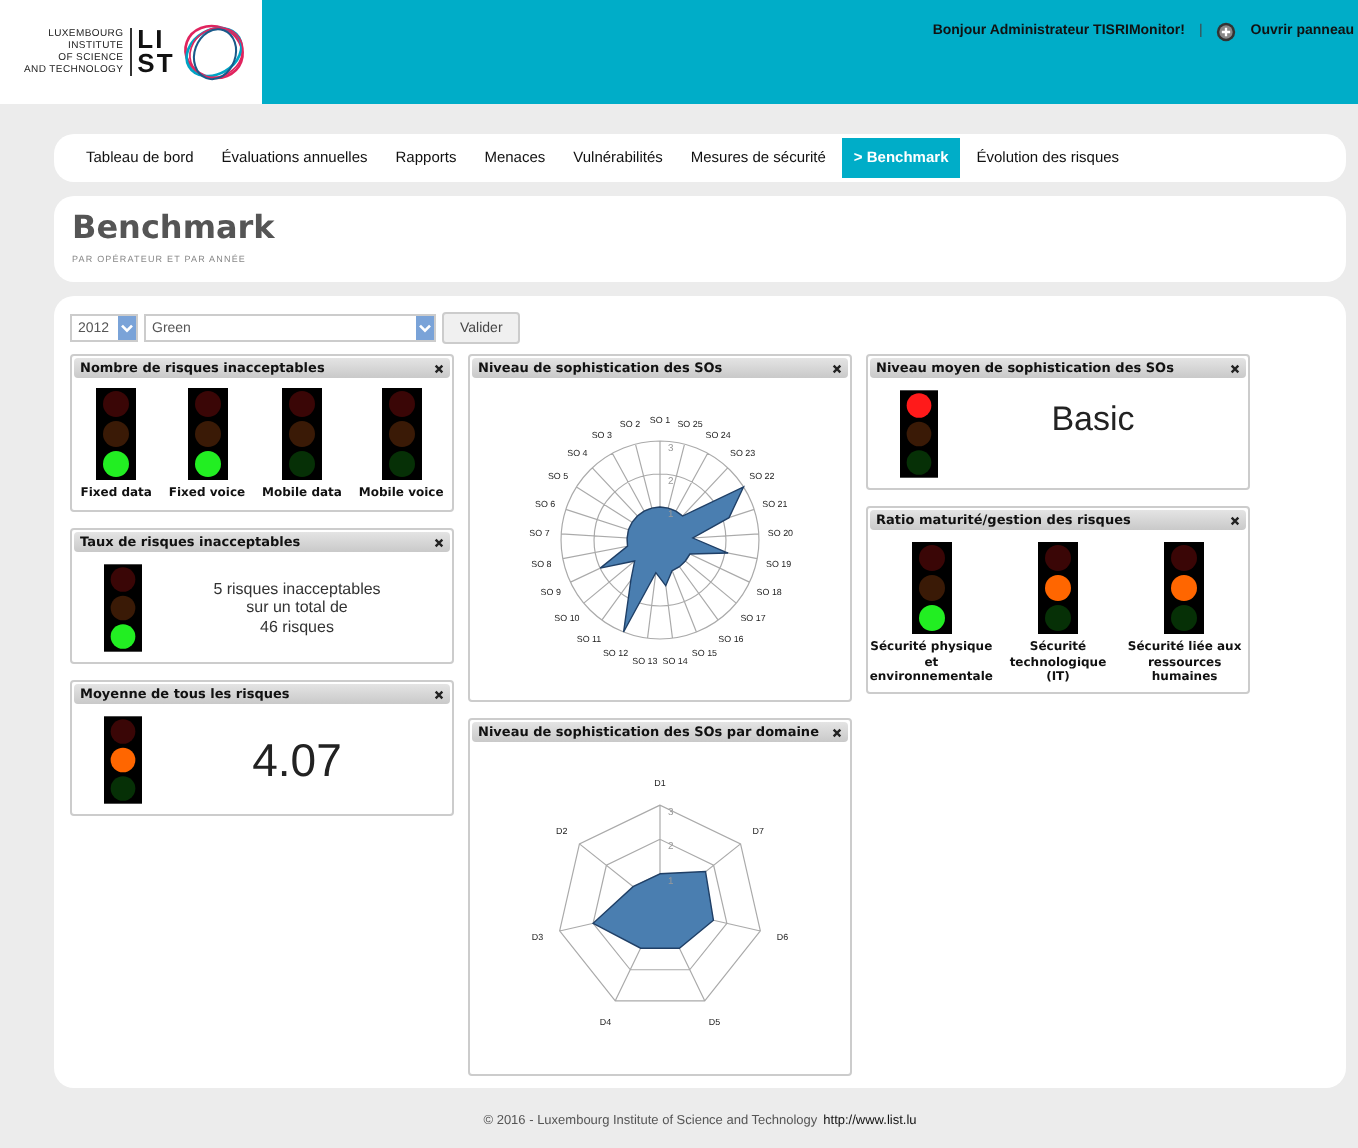  What do you see at coordinates (1093, 420) in the screenshot?
I see `level-value: Basic` at bounding box center [1093, 420].